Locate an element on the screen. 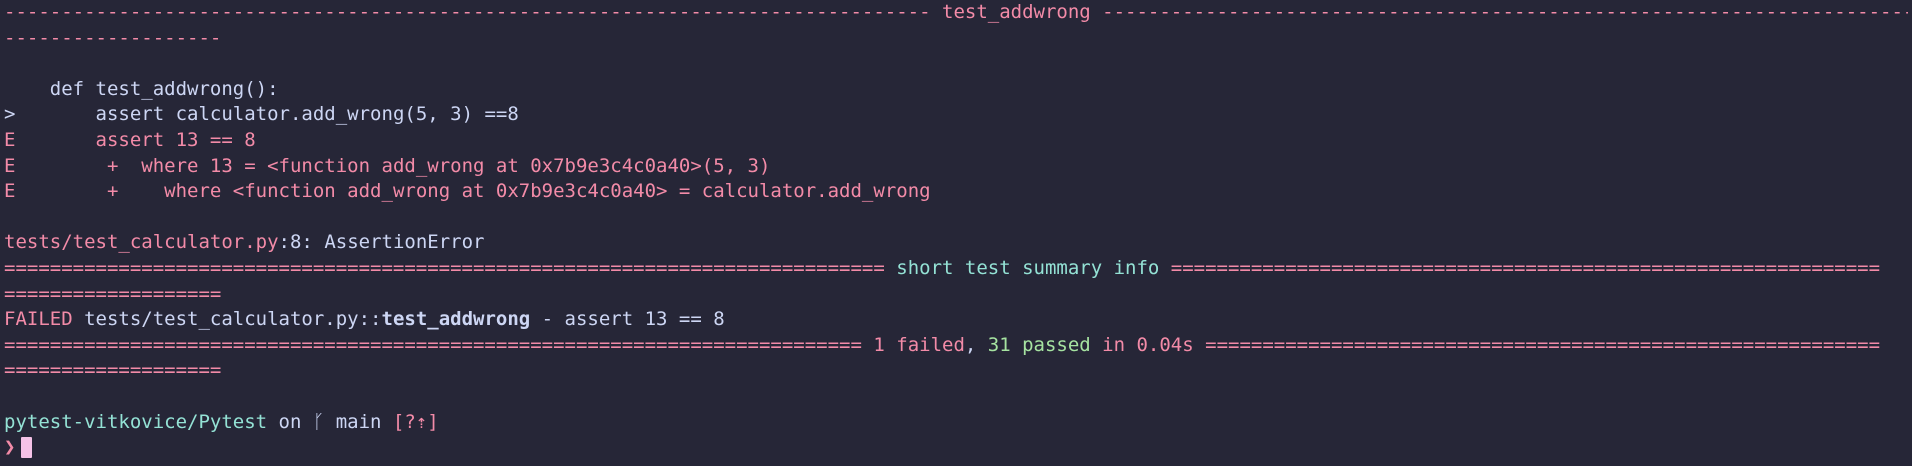  summary-eq-wrap: =================== is located at coordinates (113, 293).